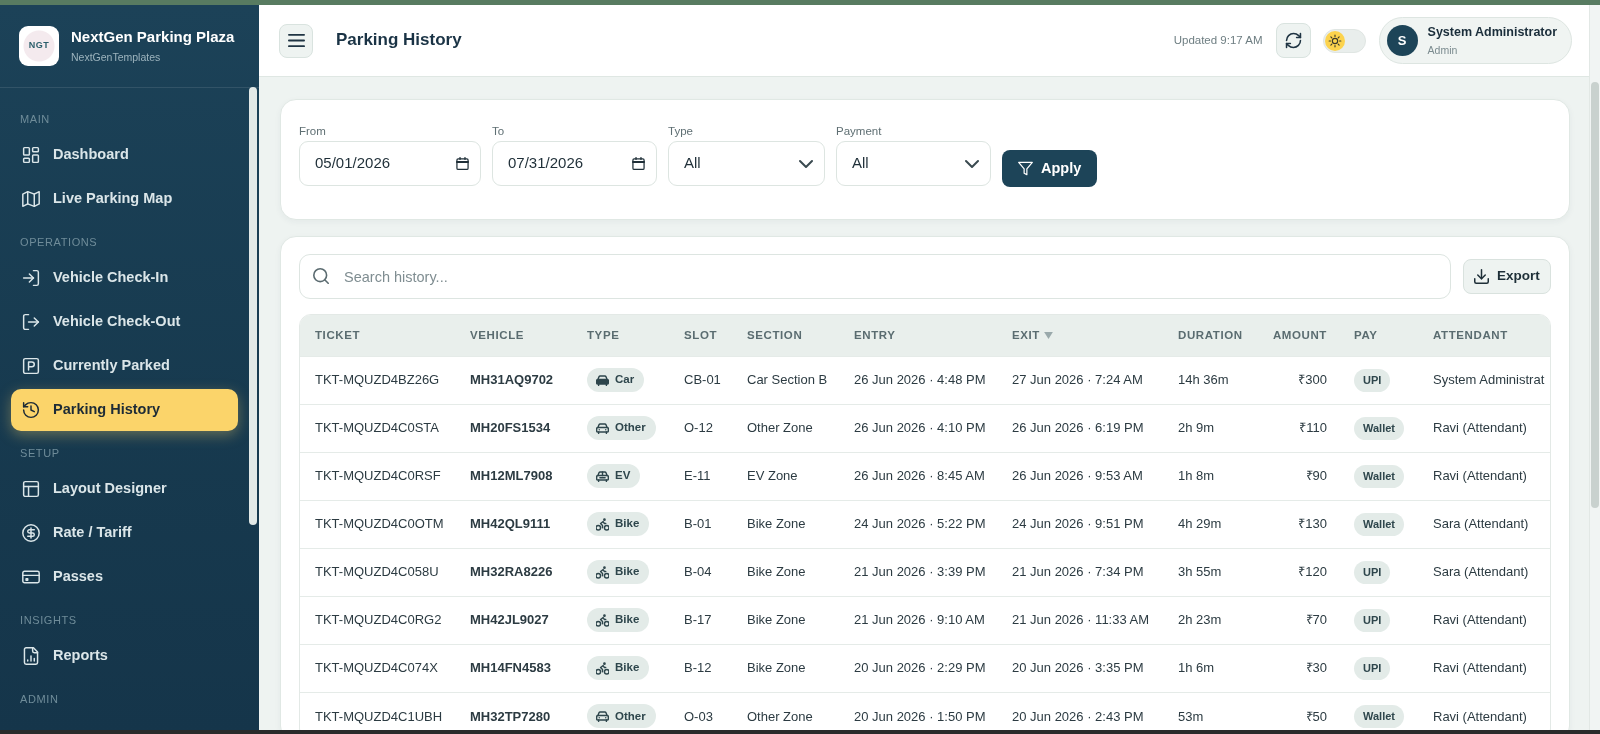 The width and height of the screenshot is (1600, 734). I want to click on field-label: From, so click(313, 131).